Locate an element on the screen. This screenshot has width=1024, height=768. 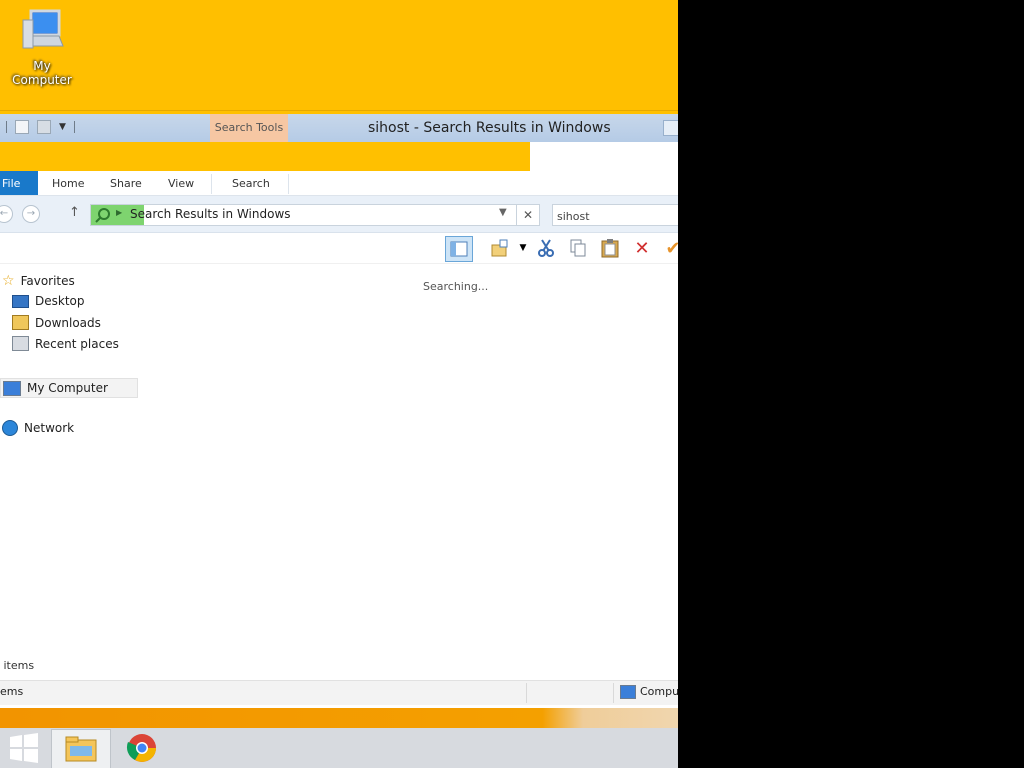
nav-downloads: Downloads is located at coordinates (56, 322).